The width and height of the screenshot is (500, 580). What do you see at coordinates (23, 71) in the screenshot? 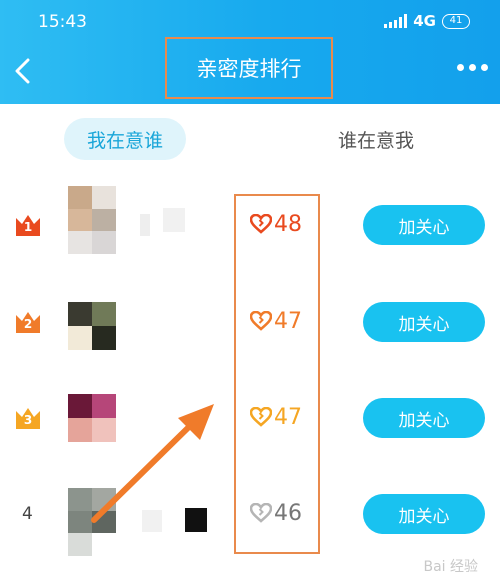
I see `back-arrow-icon` at bounding box center [23, 71].